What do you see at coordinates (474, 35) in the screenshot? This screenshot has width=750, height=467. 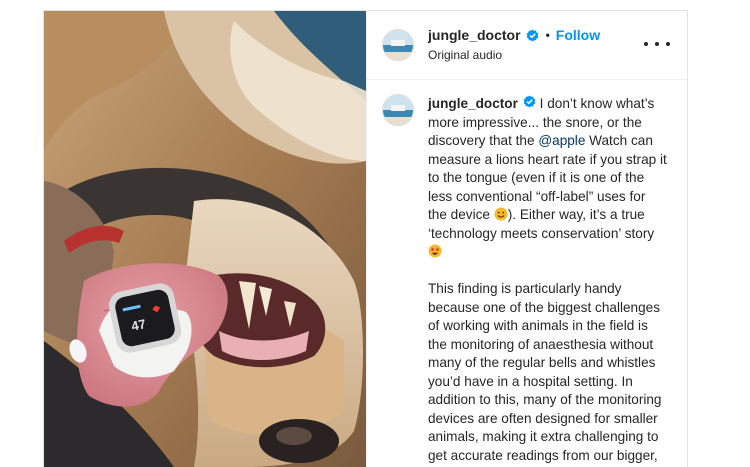 I see `username-link: jungle_doctor` at bounding box center [474, 35].